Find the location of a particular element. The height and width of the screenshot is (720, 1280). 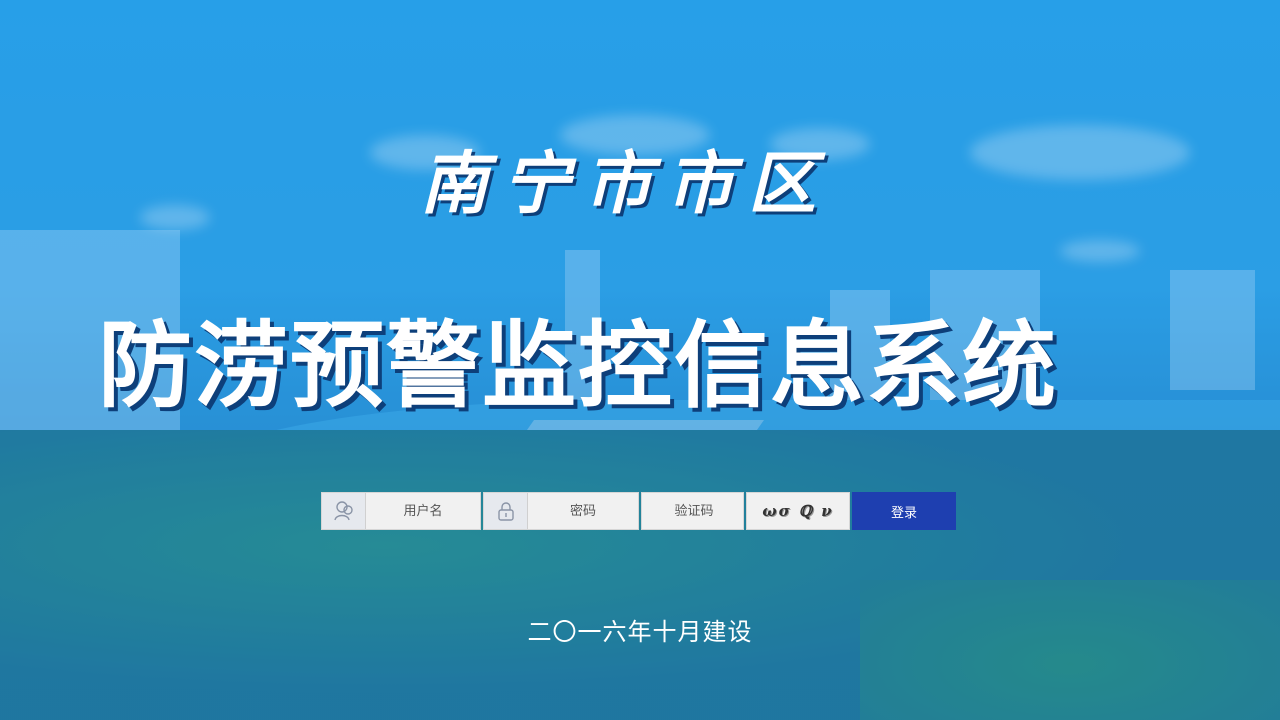

lock-icon is located at coordinates (506, 511).